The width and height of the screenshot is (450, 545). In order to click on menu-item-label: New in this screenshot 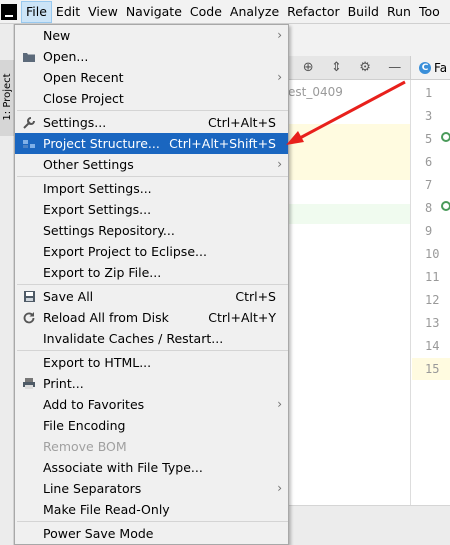, I will do `click(57, 35)`.